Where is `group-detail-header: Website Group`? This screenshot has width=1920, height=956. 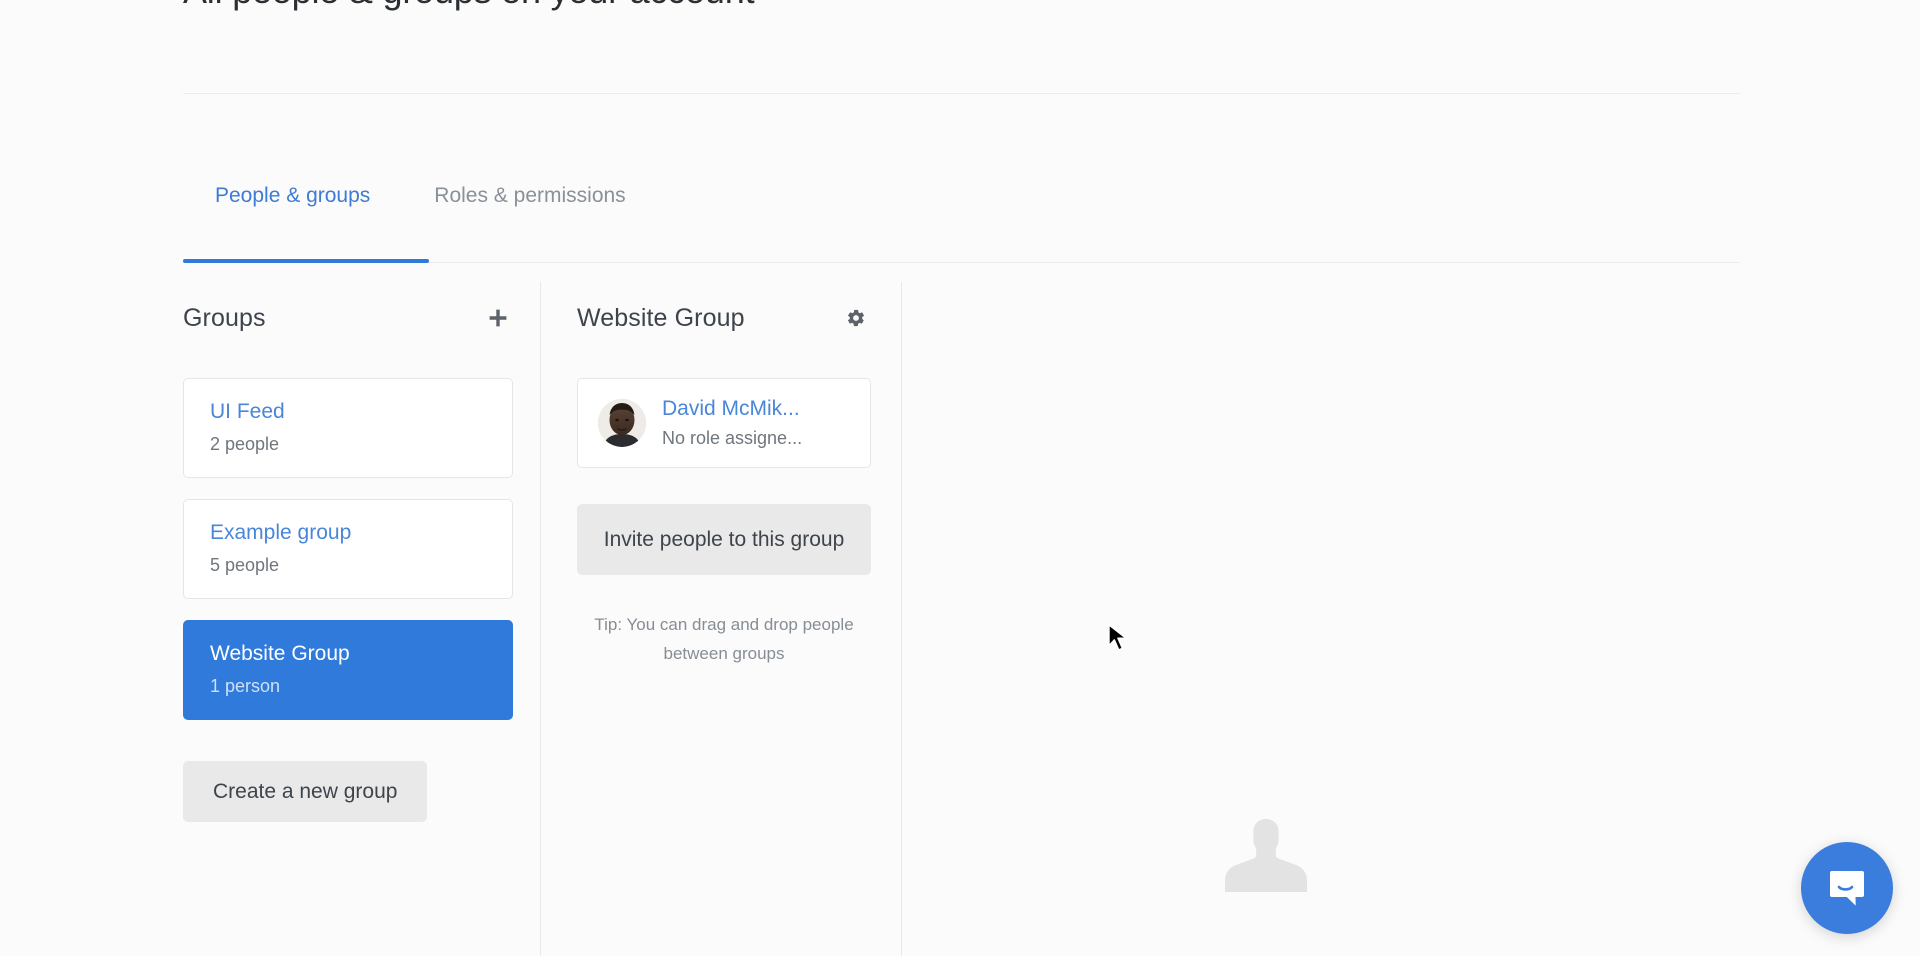
group-detail-header: Website Group is located at coordinates (724, 318).